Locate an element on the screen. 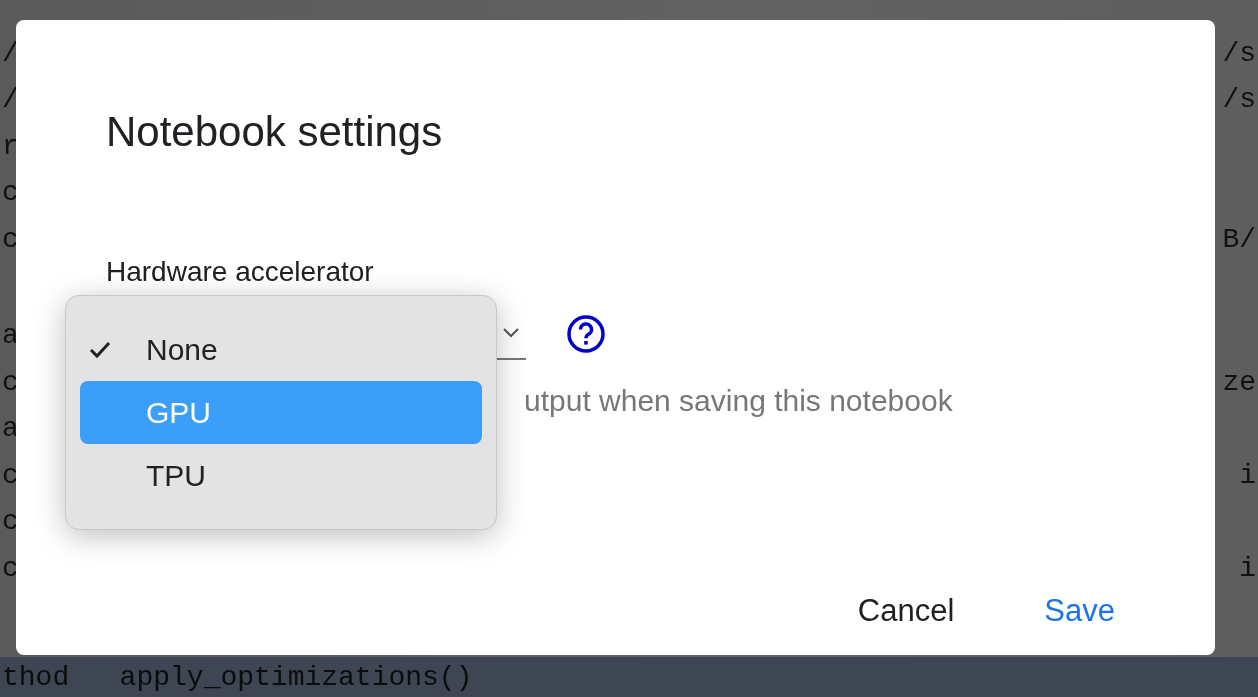  code-text: ze is located at coordinates (1239, 382).